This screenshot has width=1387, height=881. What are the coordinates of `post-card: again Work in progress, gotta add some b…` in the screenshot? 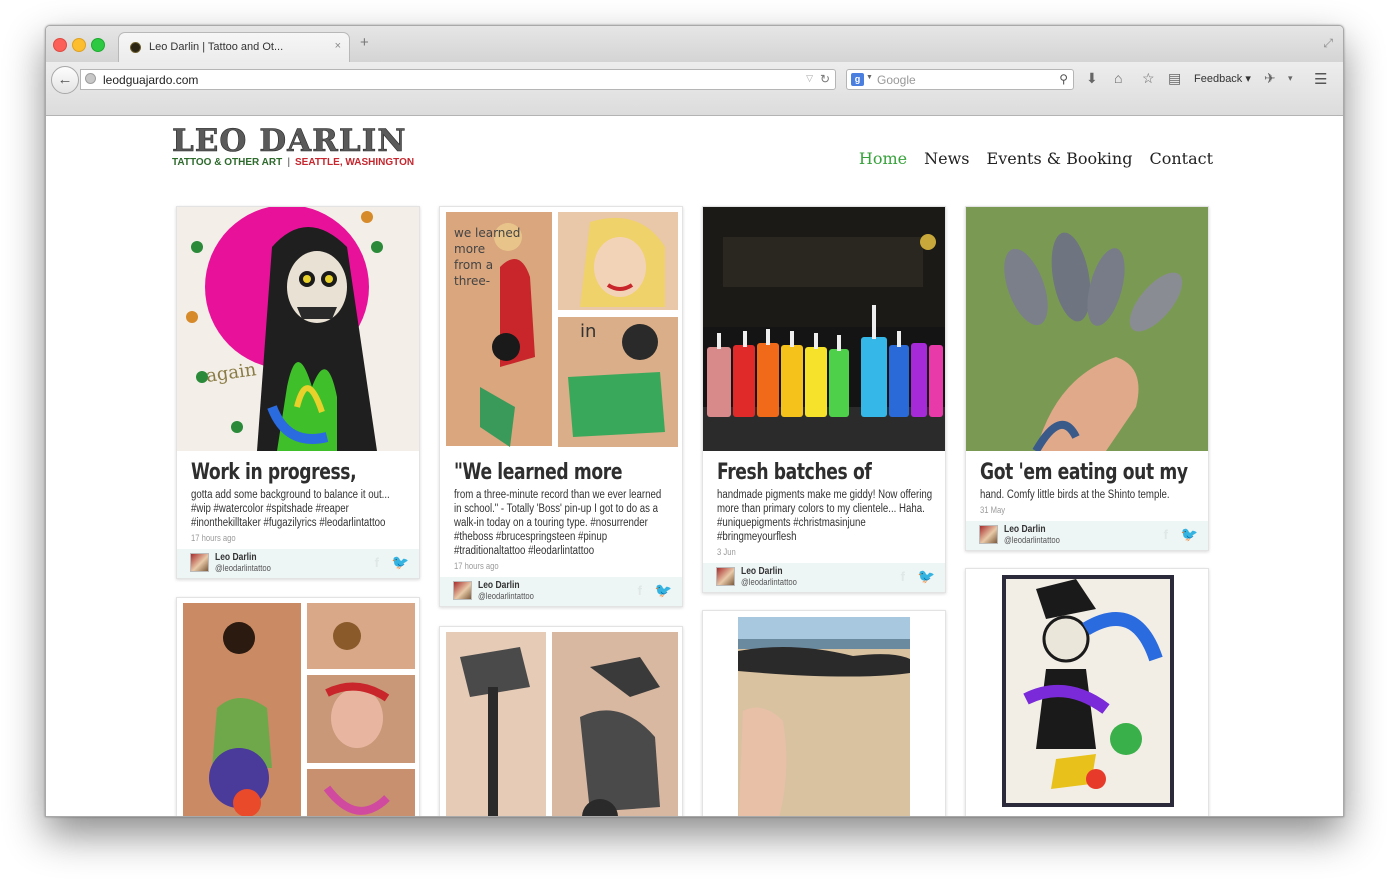 It's located at (298, 392).